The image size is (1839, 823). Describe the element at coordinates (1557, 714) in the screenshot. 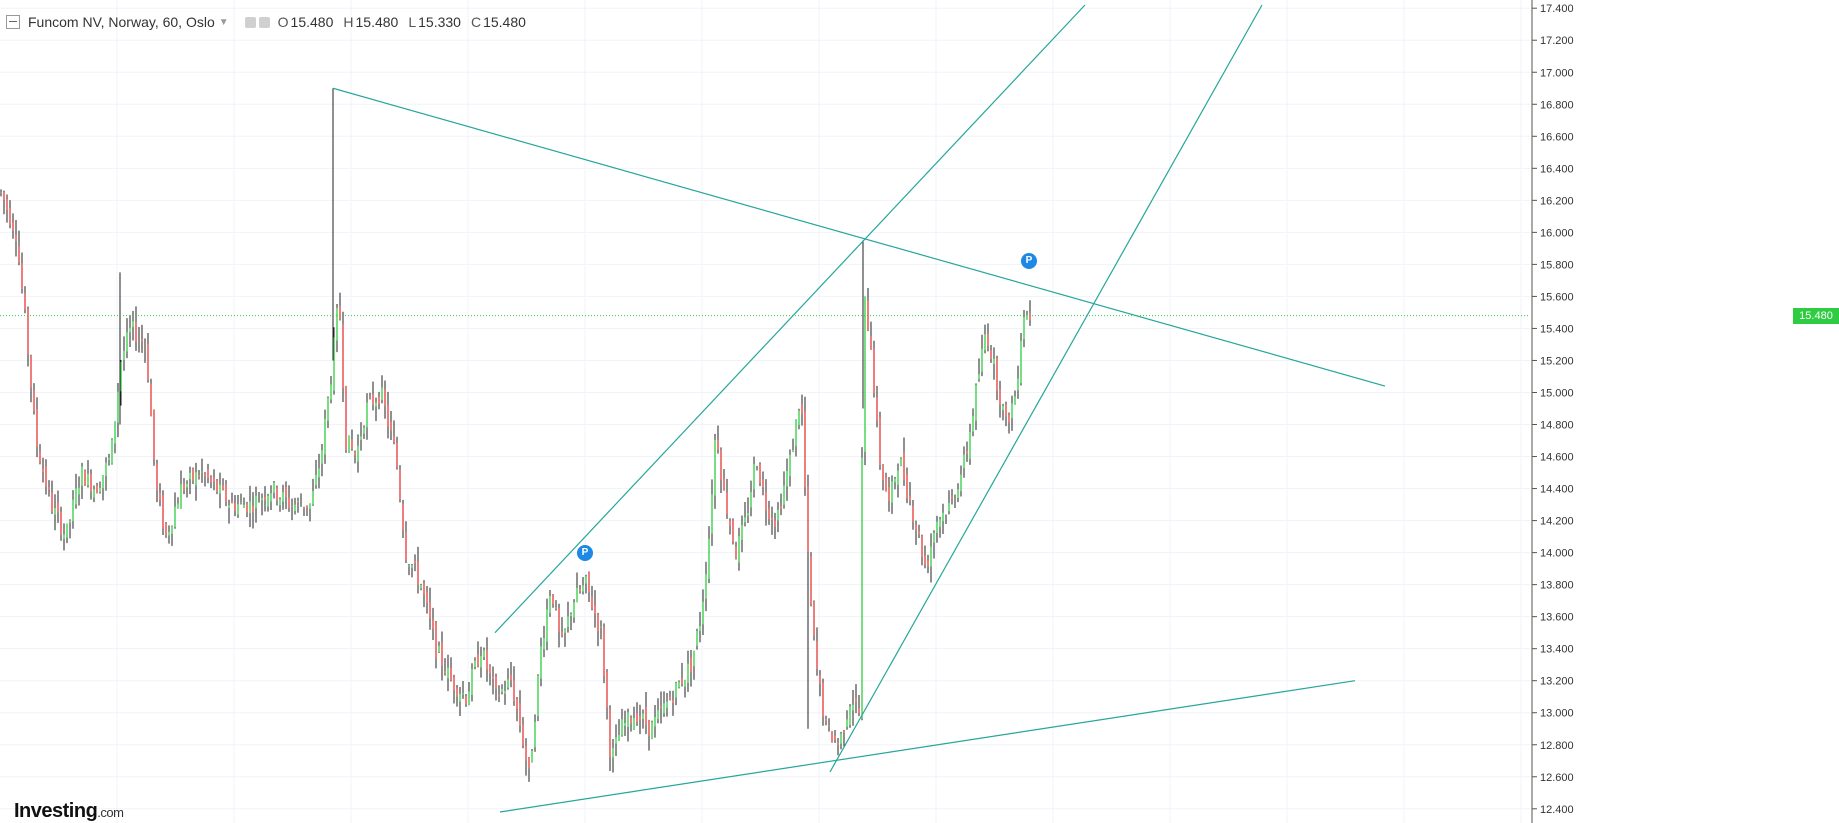

I see `y-tick-label: 13.000` at that location.